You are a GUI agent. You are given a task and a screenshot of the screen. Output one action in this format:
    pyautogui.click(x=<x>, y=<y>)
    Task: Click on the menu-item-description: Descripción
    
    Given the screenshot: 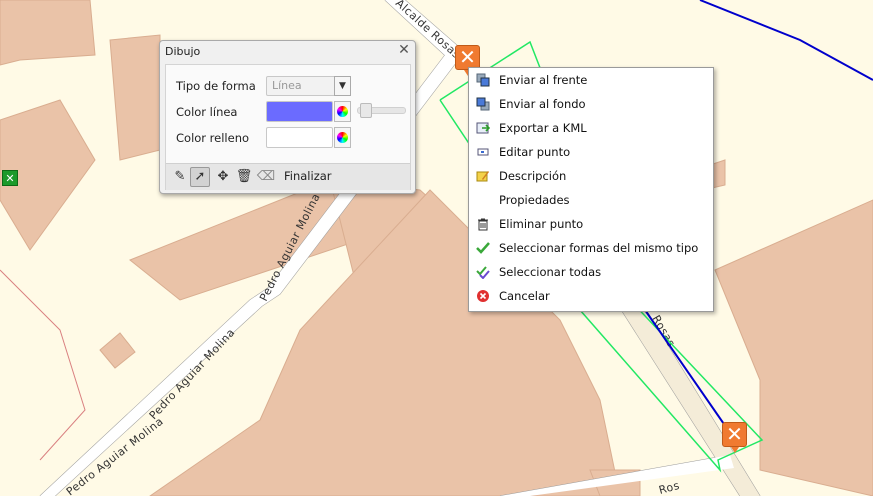 What is the action you would take?
    pyautogui.click(x=591, y=176)
    